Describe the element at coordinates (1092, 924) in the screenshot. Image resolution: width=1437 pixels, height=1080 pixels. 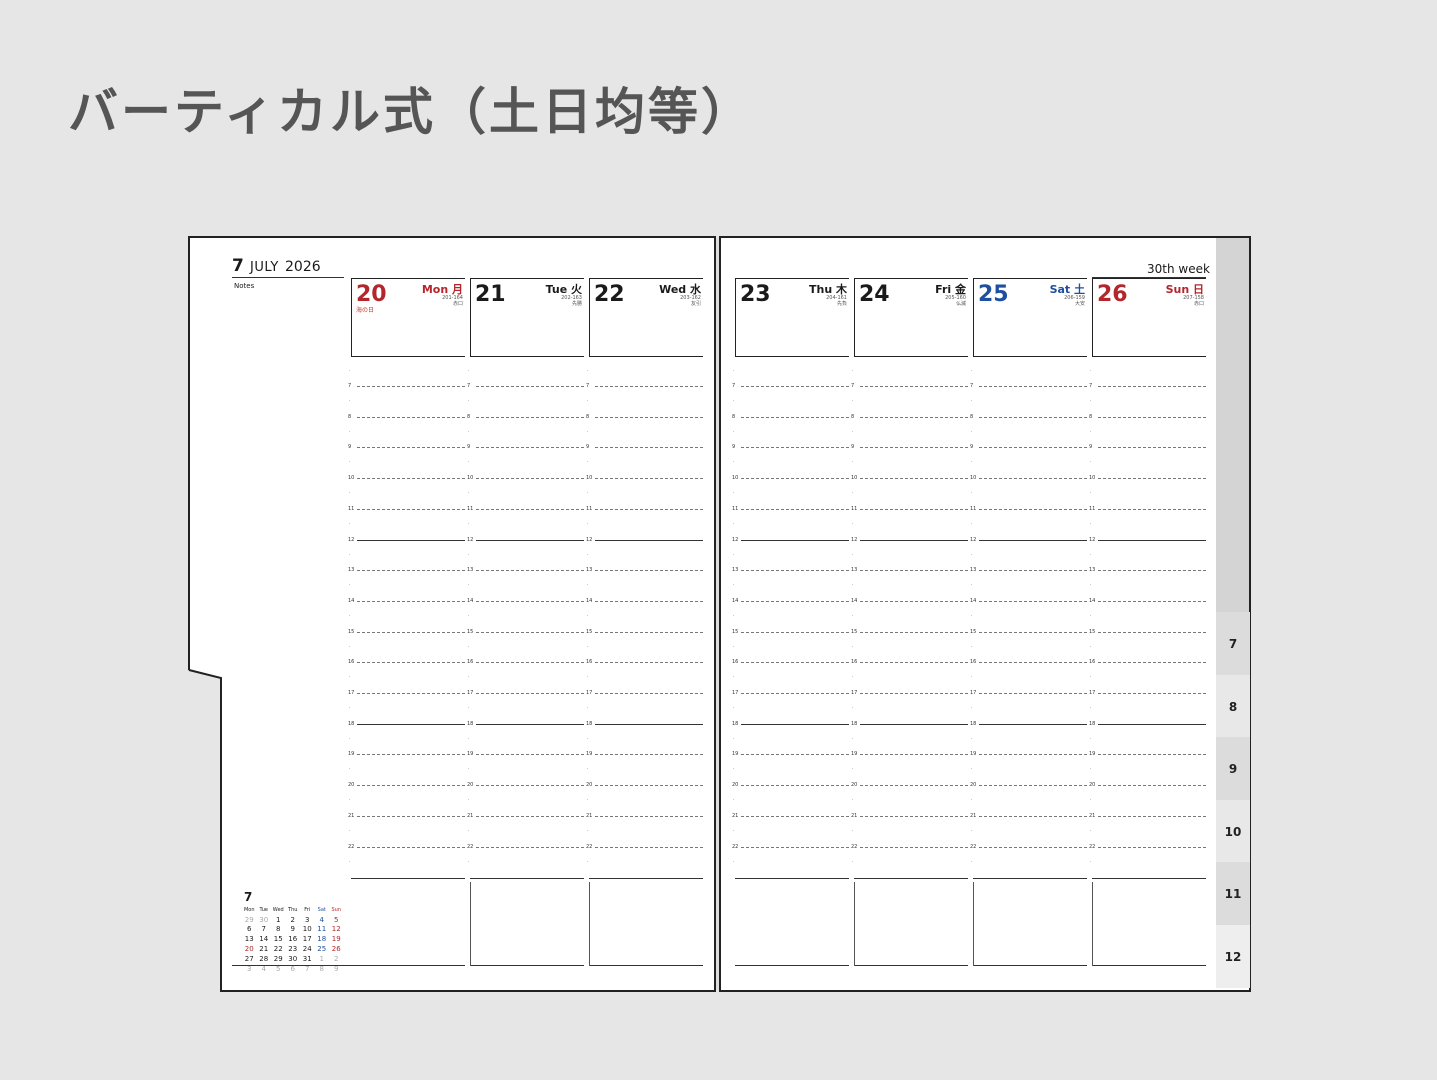
I see `memo-divider` at that location.